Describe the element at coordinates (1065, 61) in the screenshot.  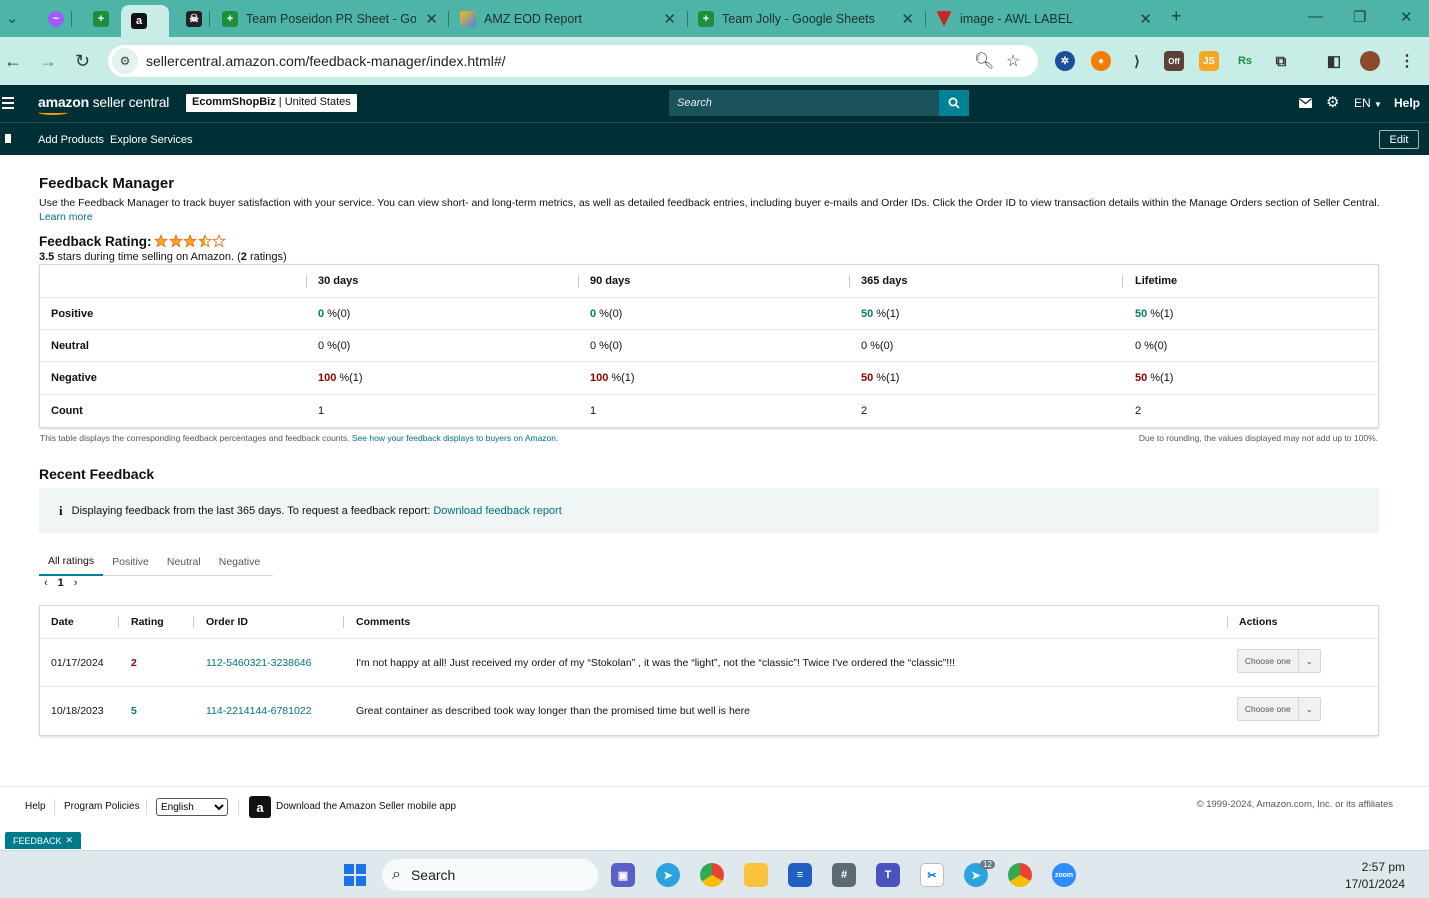
I see `extension-icon: ✲` at that location.